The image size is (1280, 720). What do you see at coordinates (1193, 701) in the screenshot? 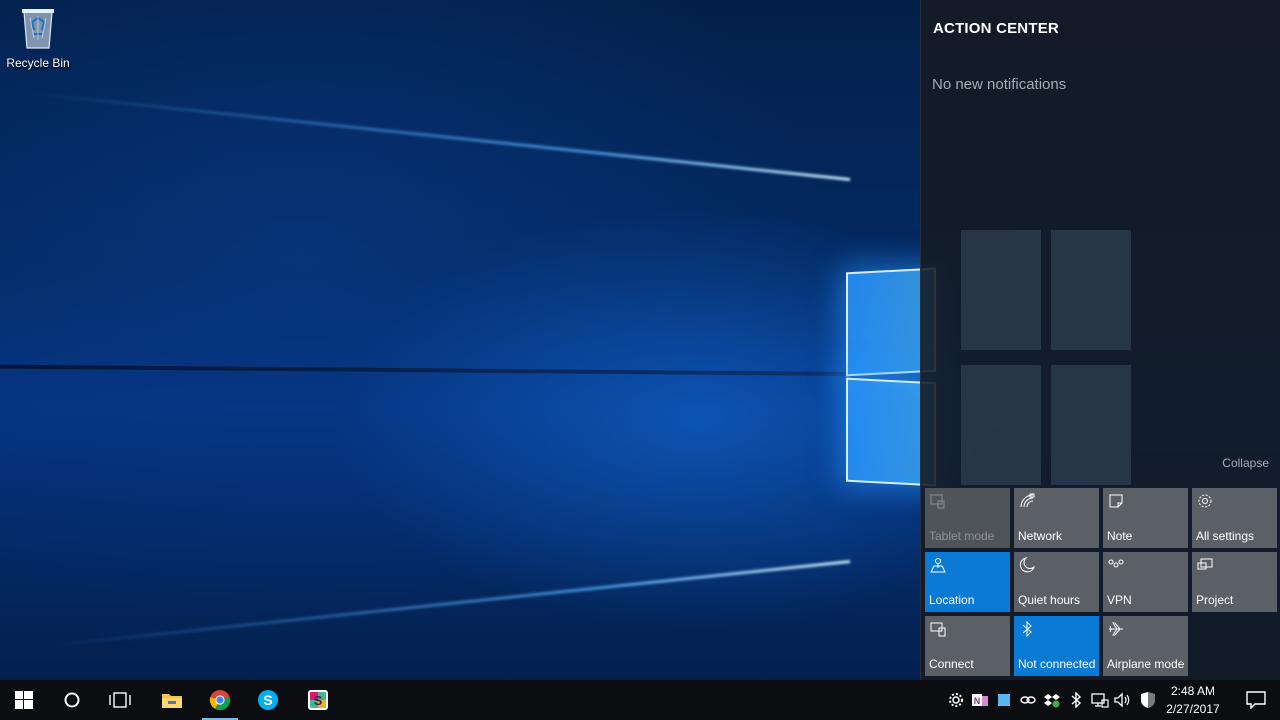
I see `system-clock: 2:48 AM 2/27/2017` at bounding box center [1193, 701].